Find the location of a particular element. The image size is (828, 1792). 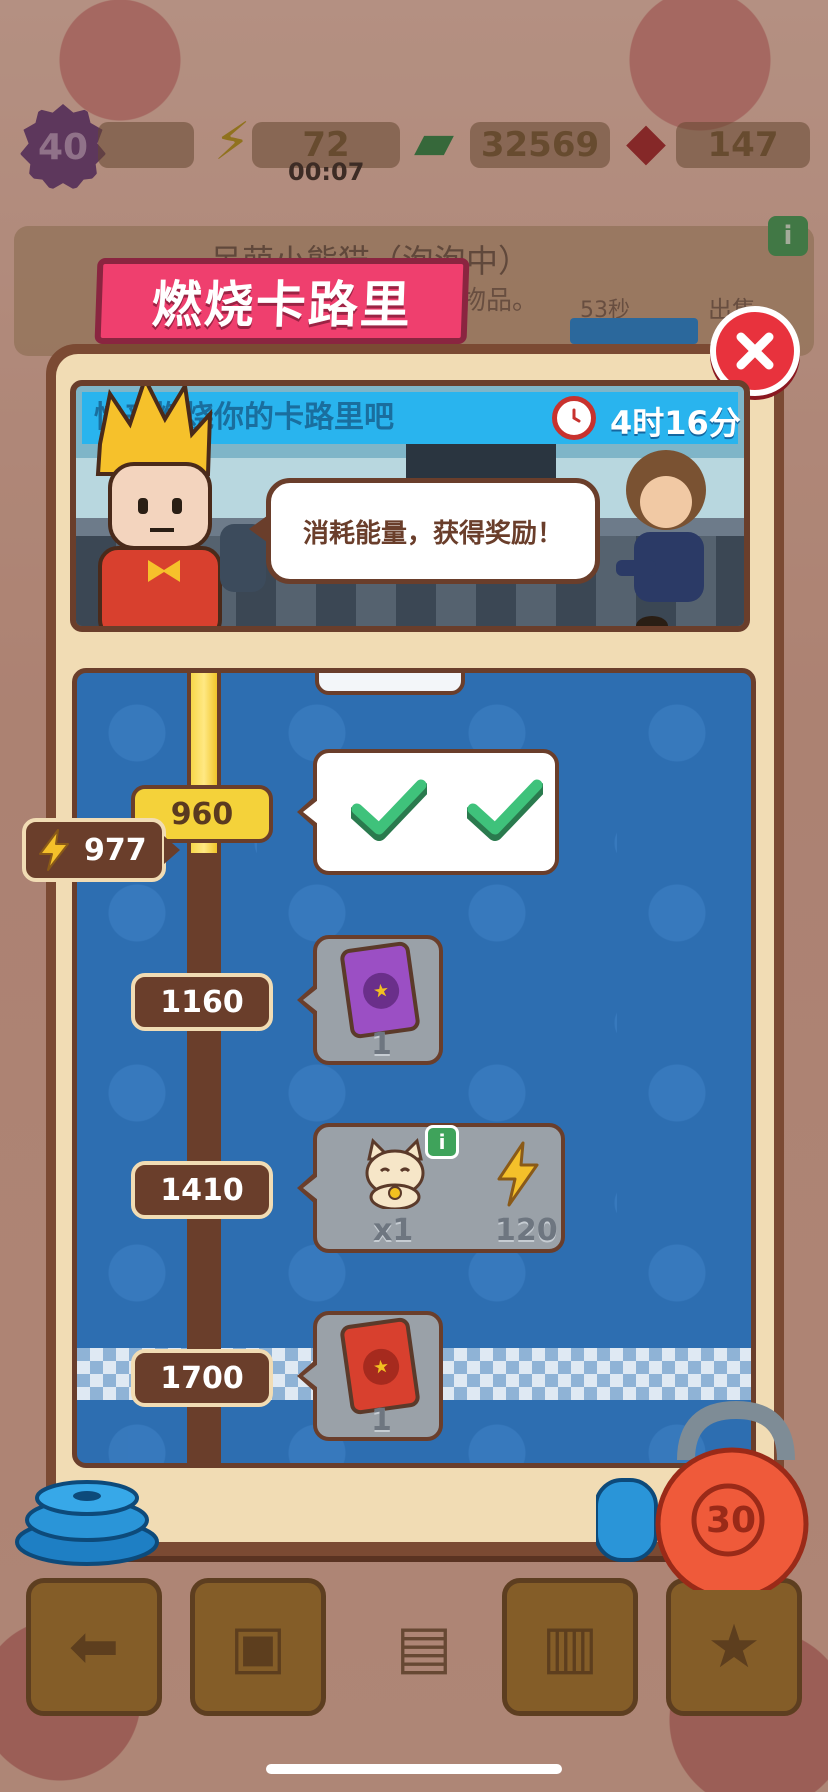

milestone-threshold: 960 is located at coordinates (202, 814).